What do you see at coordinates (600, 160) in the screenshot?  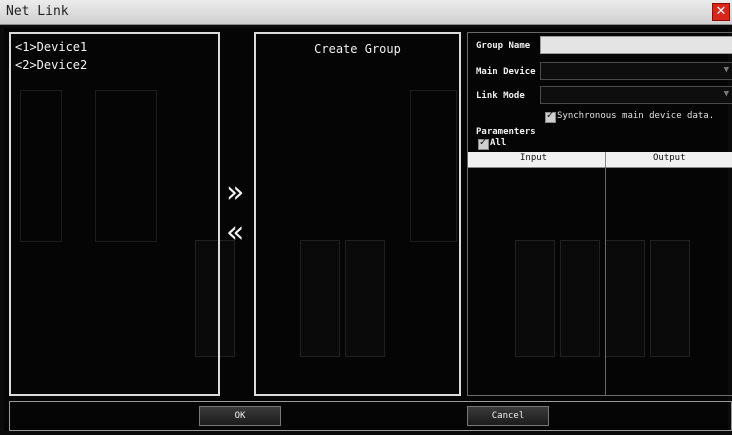 I see `parameter-table-header: Input Output` at bounding box center [600, 160].